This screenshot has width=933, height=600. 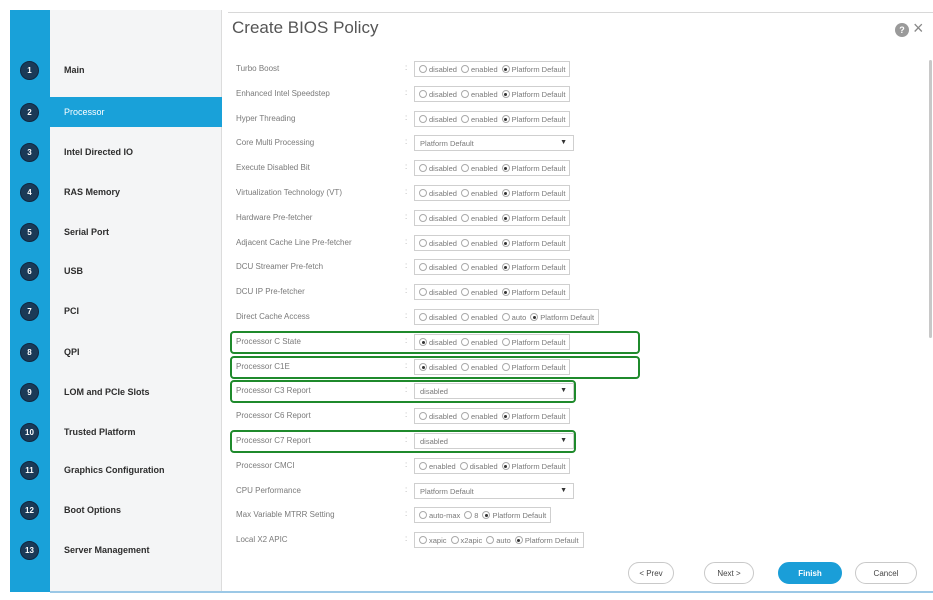 What do you see at coordinates (29, 550) in the screenshot?
I see `step-number-badge: 13` at bounding box center [29, 550].